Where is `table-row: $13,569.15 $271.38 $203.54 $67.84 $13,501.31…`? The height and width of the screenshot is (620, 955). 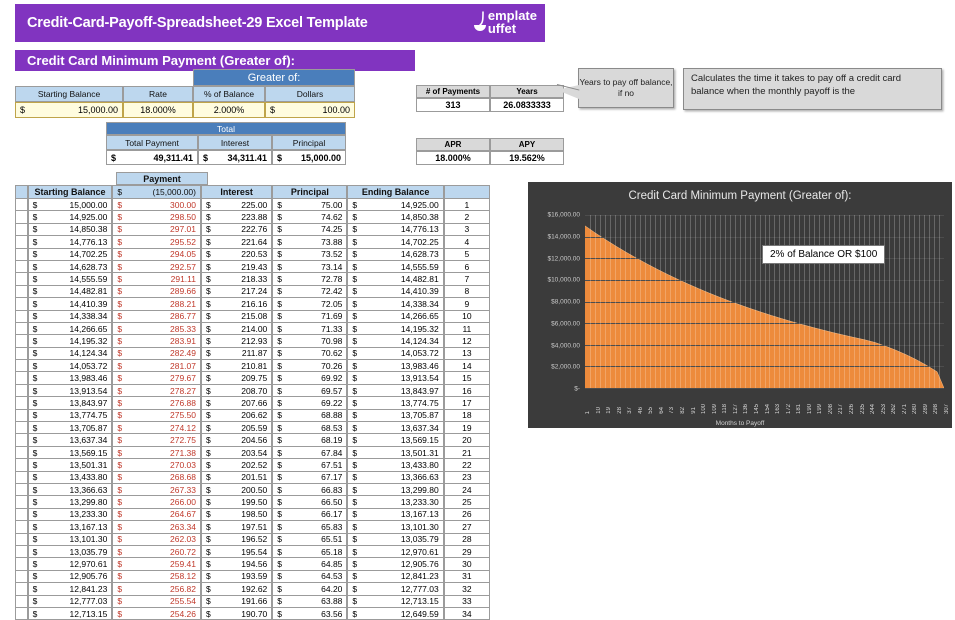 table-row: $13,569.15 $271.38 $203.54 $67.84 $13,501.31… is located at coordinates (252, 453).